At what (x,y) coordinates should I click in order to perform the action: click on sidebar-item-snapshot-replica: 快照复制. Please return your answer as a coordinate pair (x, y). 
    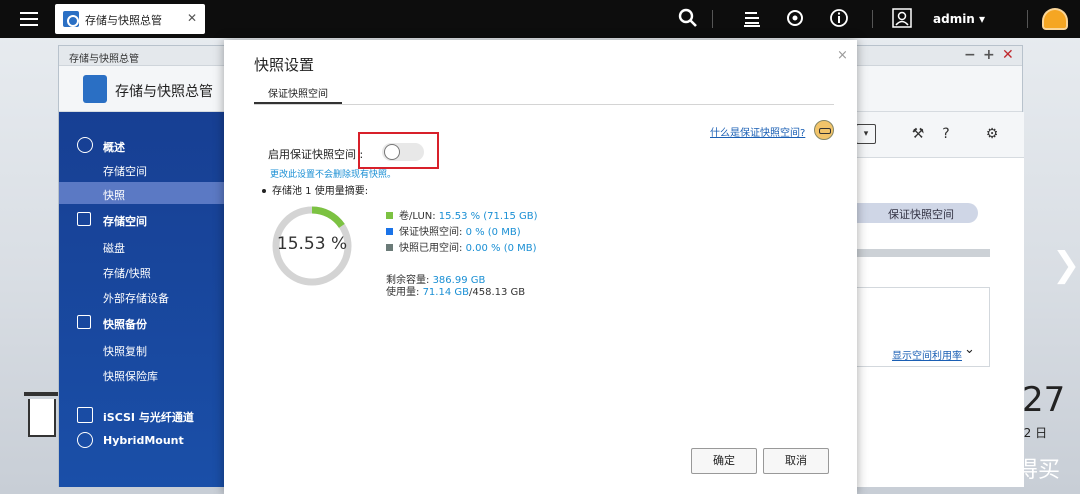
    Looking at the image, I should click on (142, 349).